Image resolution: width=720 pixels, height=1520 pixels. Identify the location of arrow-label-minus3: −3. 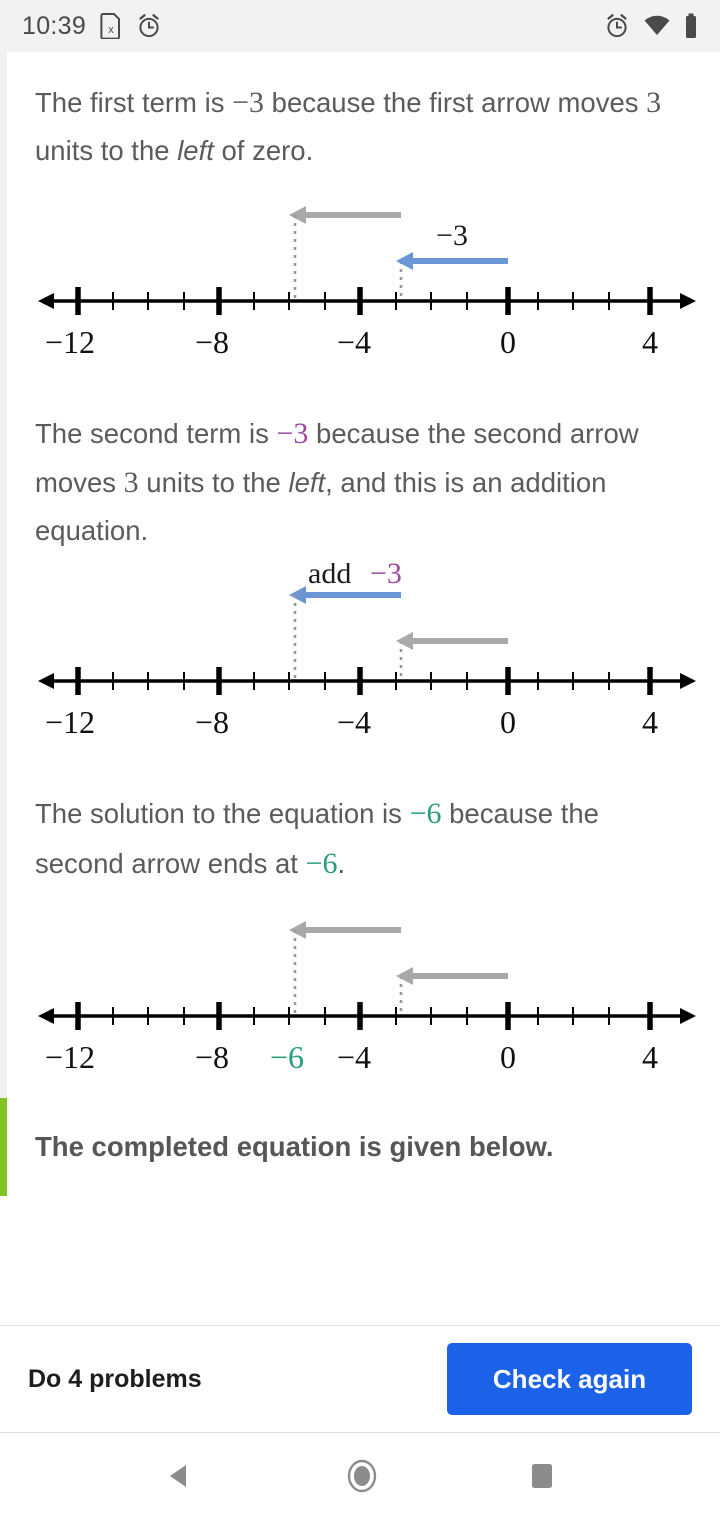
(452, 235).